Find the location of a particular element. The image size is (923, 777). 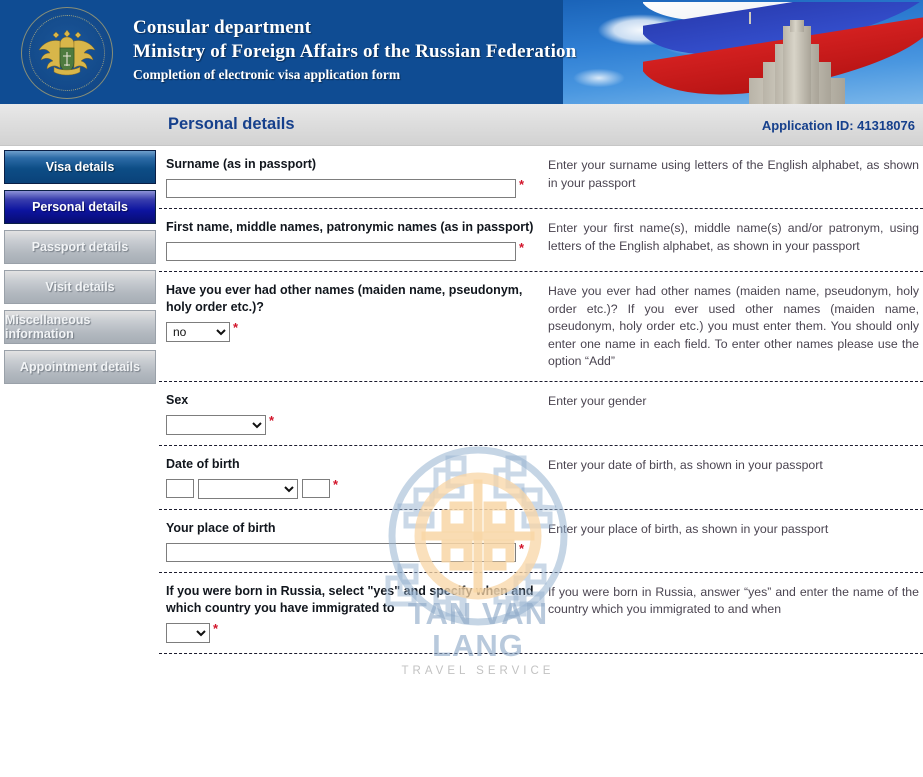

sidebar-item-visa-details: Visa details is located at coordinates (80, 167).